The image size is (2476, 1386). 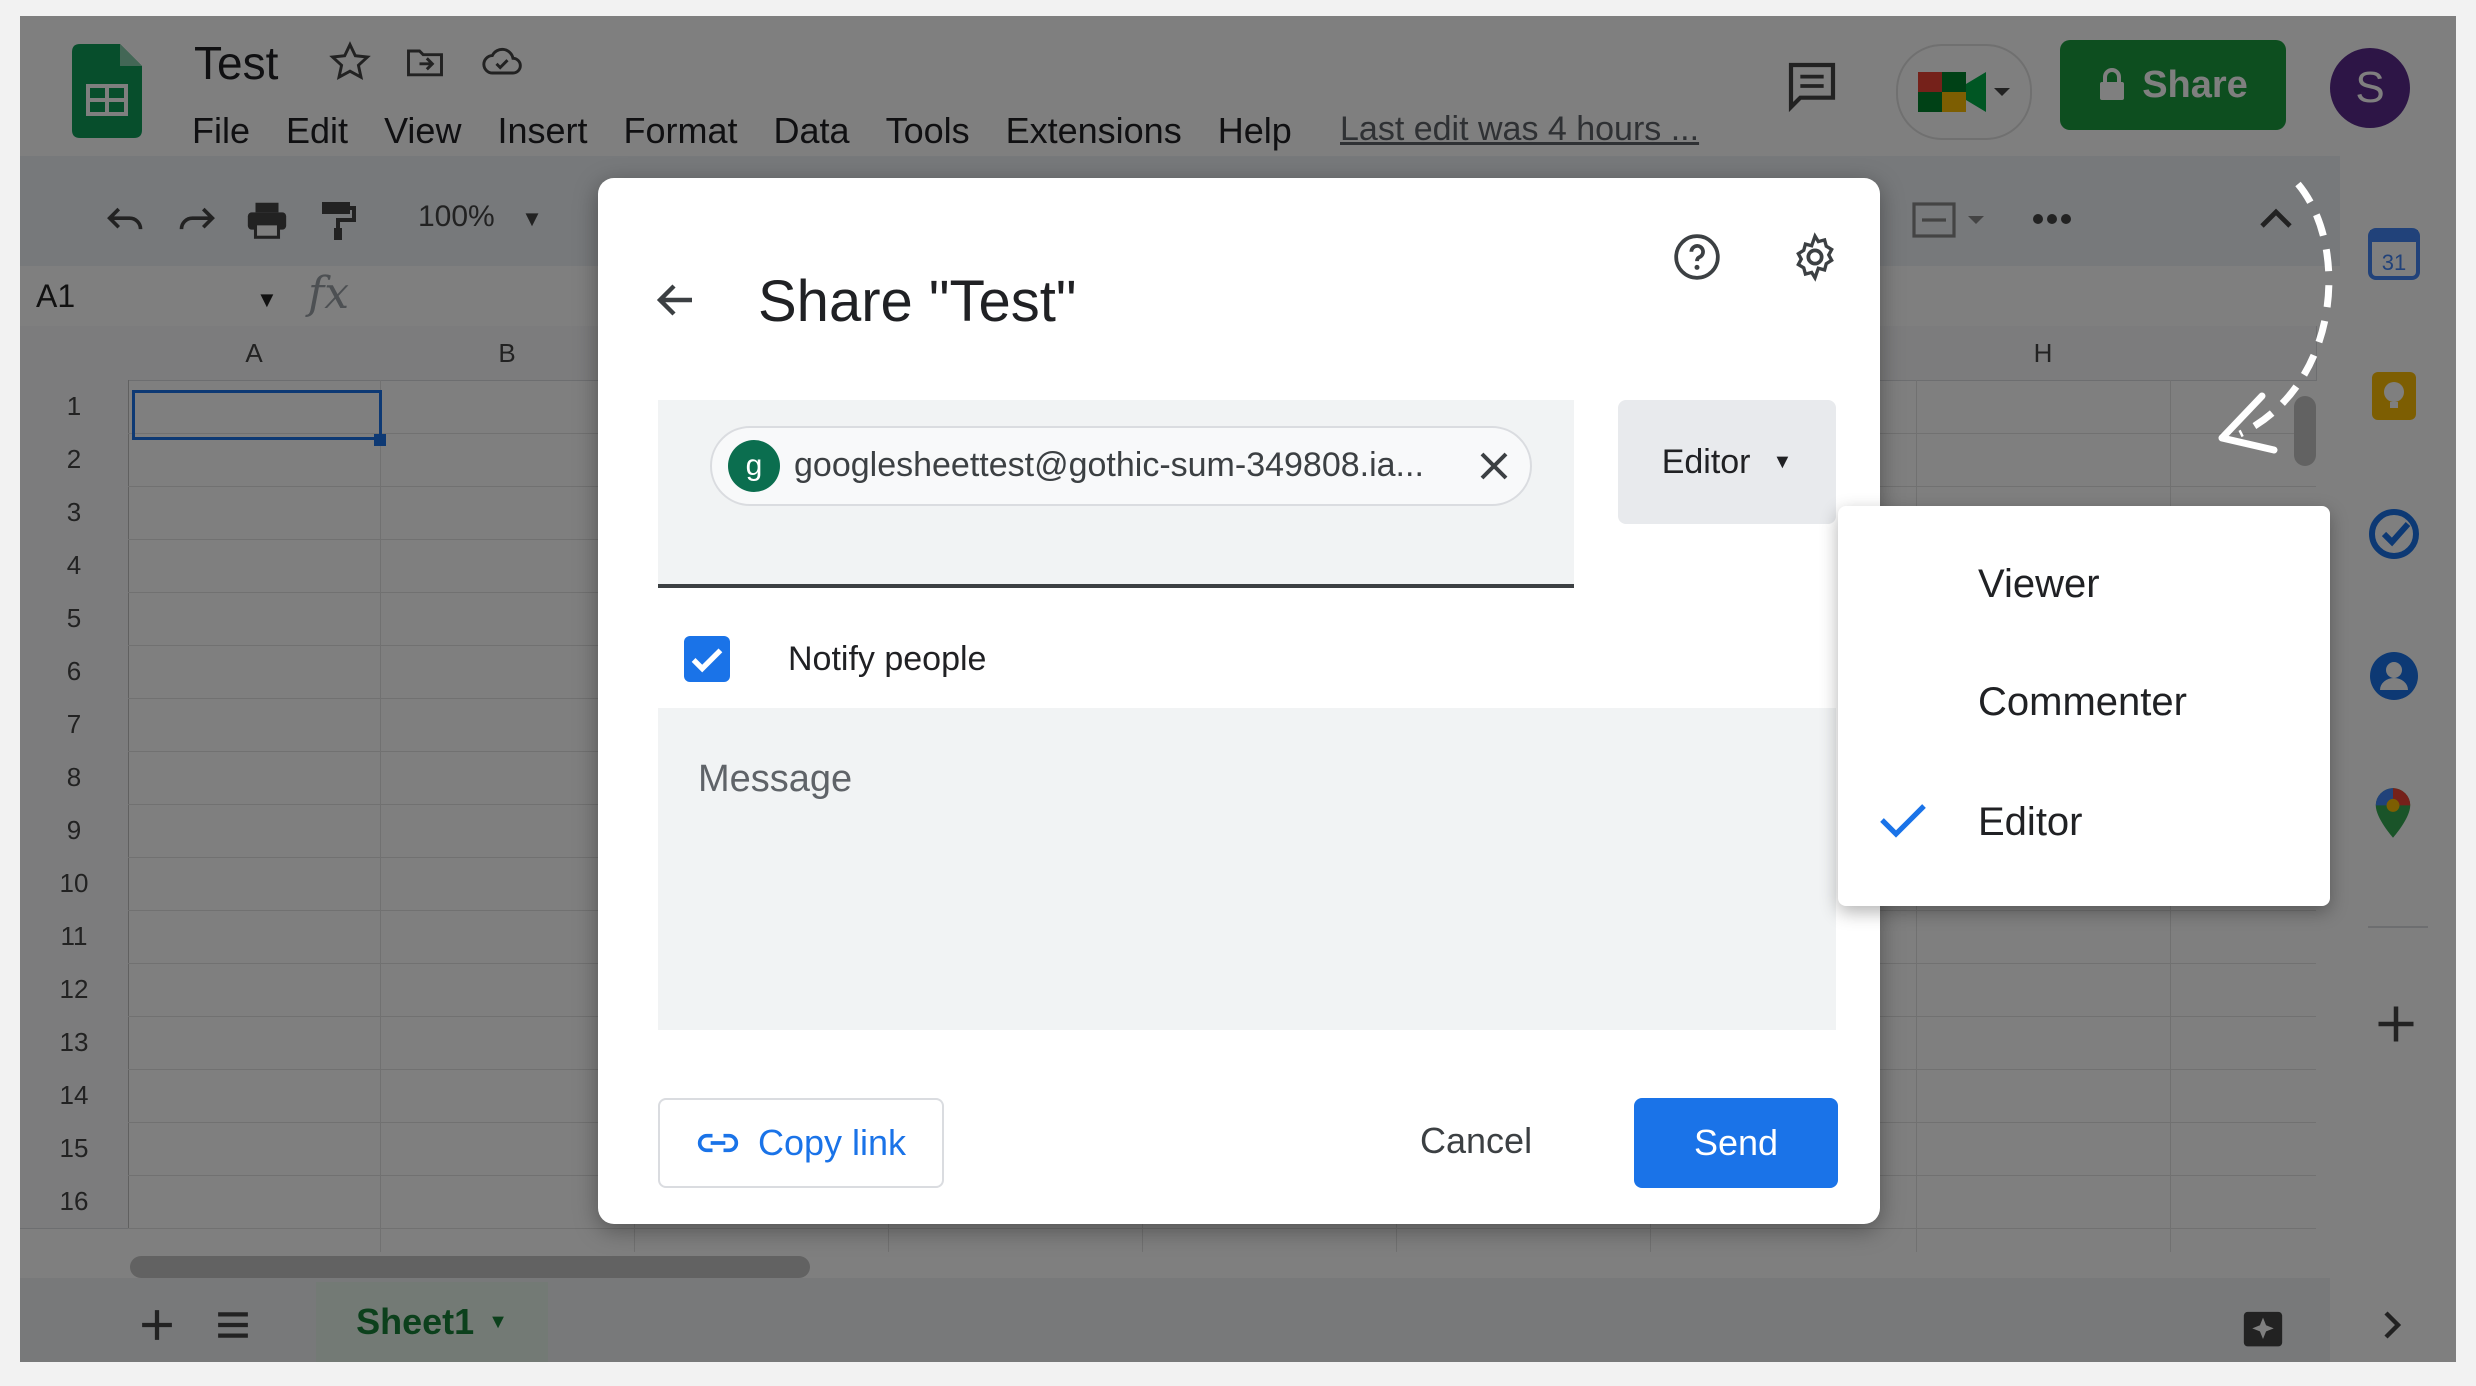 I want to click on role-option-commenter: Commenter, so click(x=2082, y=702).